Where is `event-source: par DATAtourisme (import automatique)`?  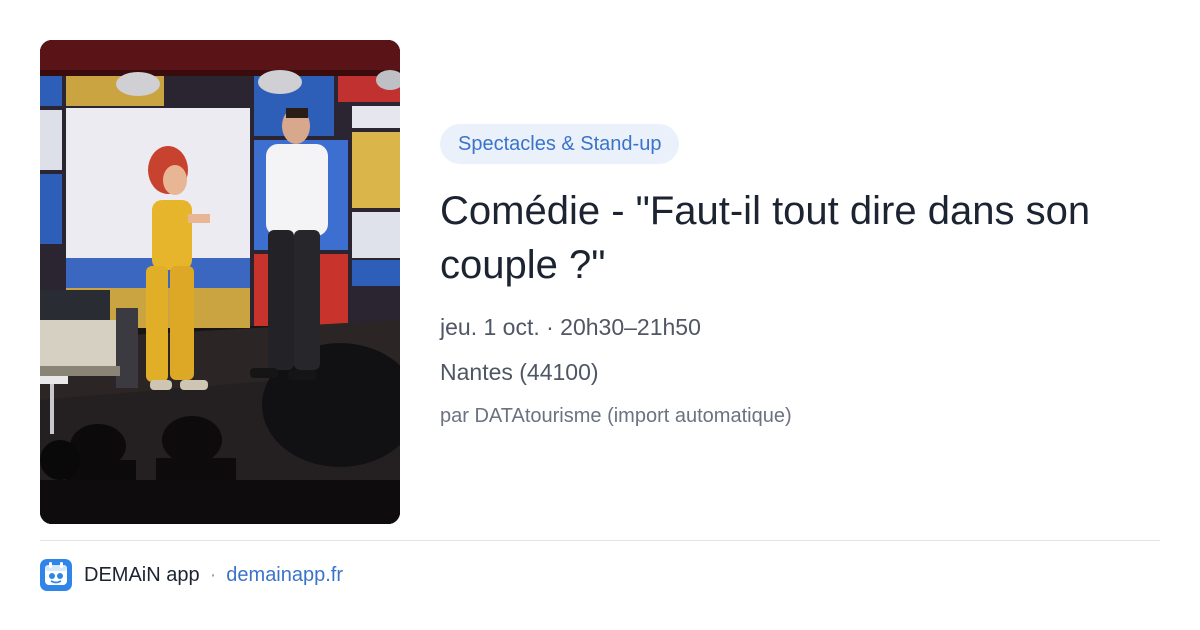
event-source: par DATAtourisme (import automatique) is located at coordinates (616, 416).